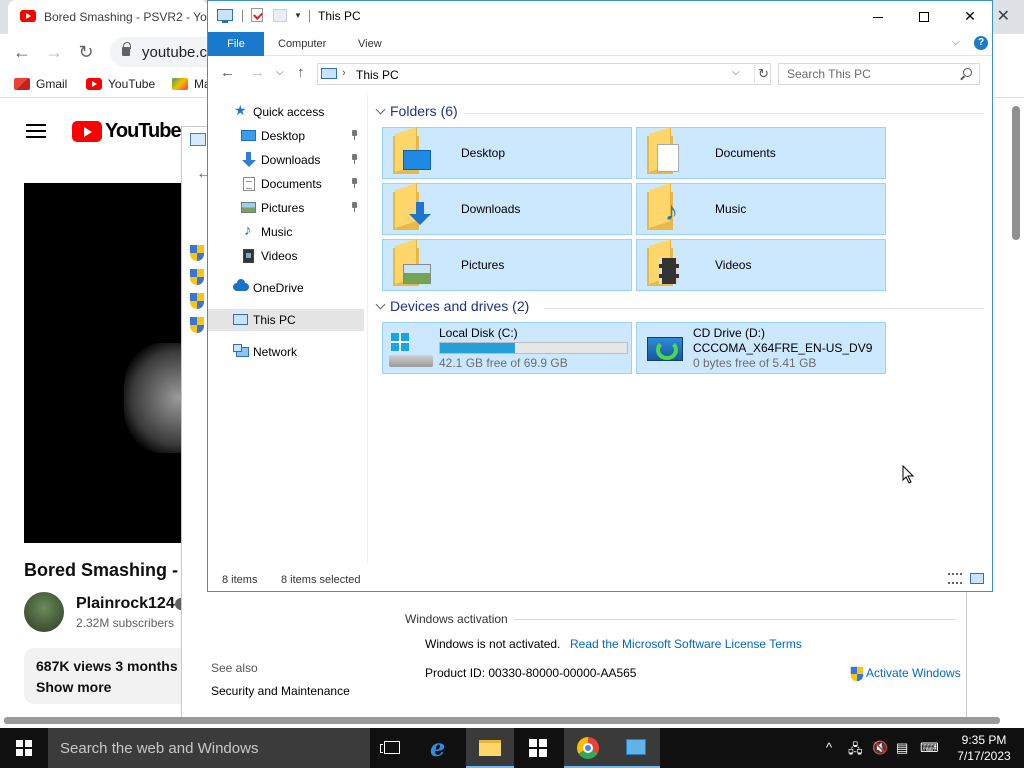  Describe the element at coordinates (125, 604) in the screenshot. I see `channel-name: Plainrock124` at that location.